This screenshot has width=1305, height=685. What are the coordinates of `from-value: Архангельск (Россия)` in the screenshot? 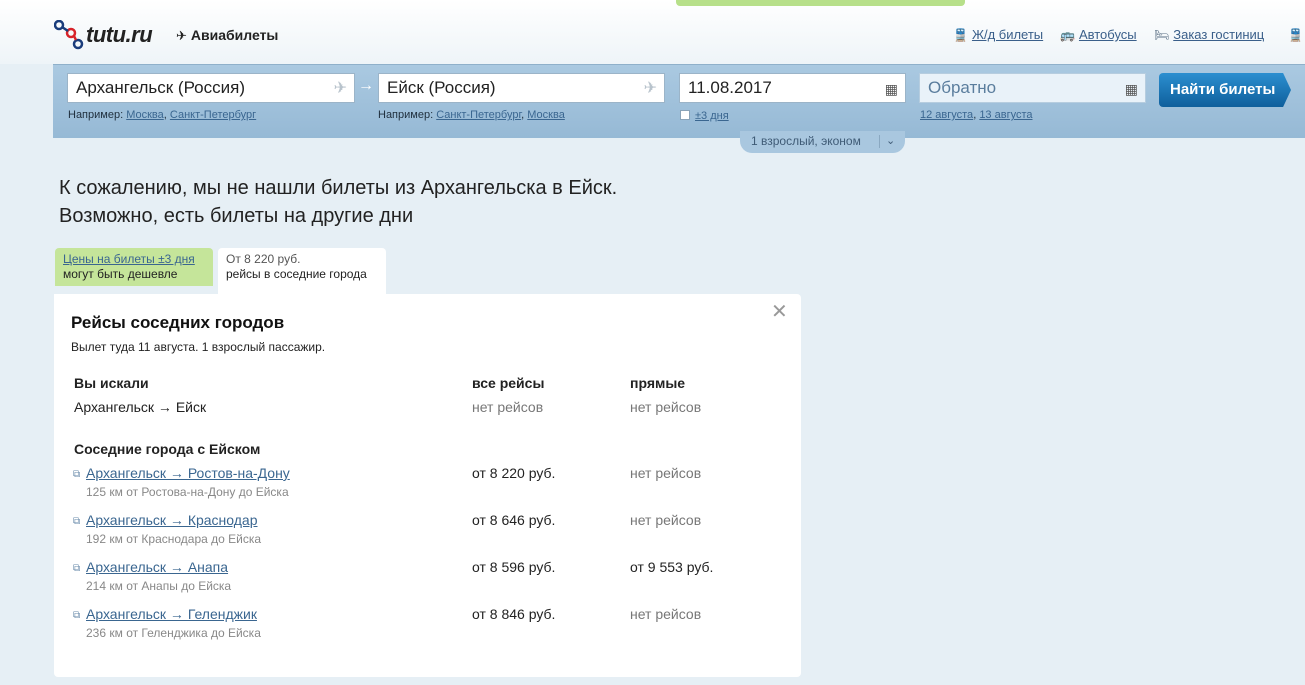 It's located at (160, 87).